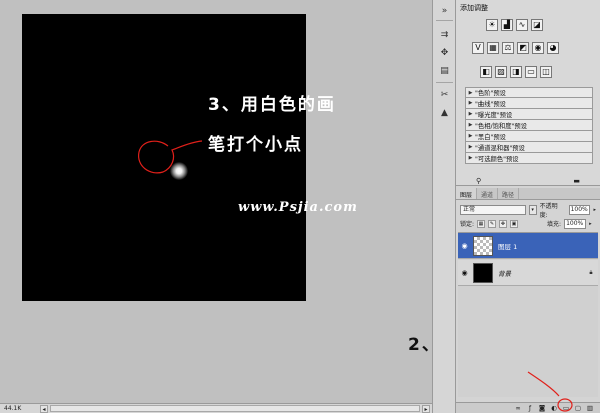 Image resolution: width=600 pixels, height=413 pixels. Describe the element at coordinates (529, 147) in the screenshot. I see `preset-channel-mixer: ▶ "通道混和器"预设` at that location.